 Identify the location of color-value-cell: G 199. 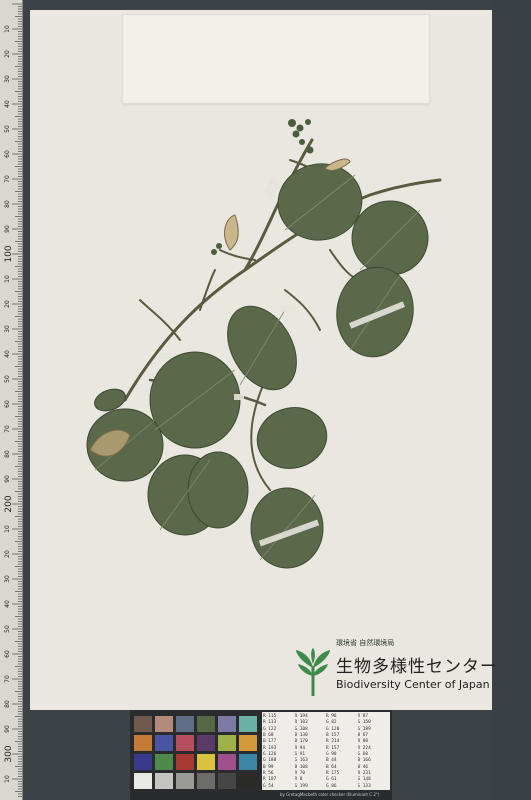
(301, 786).